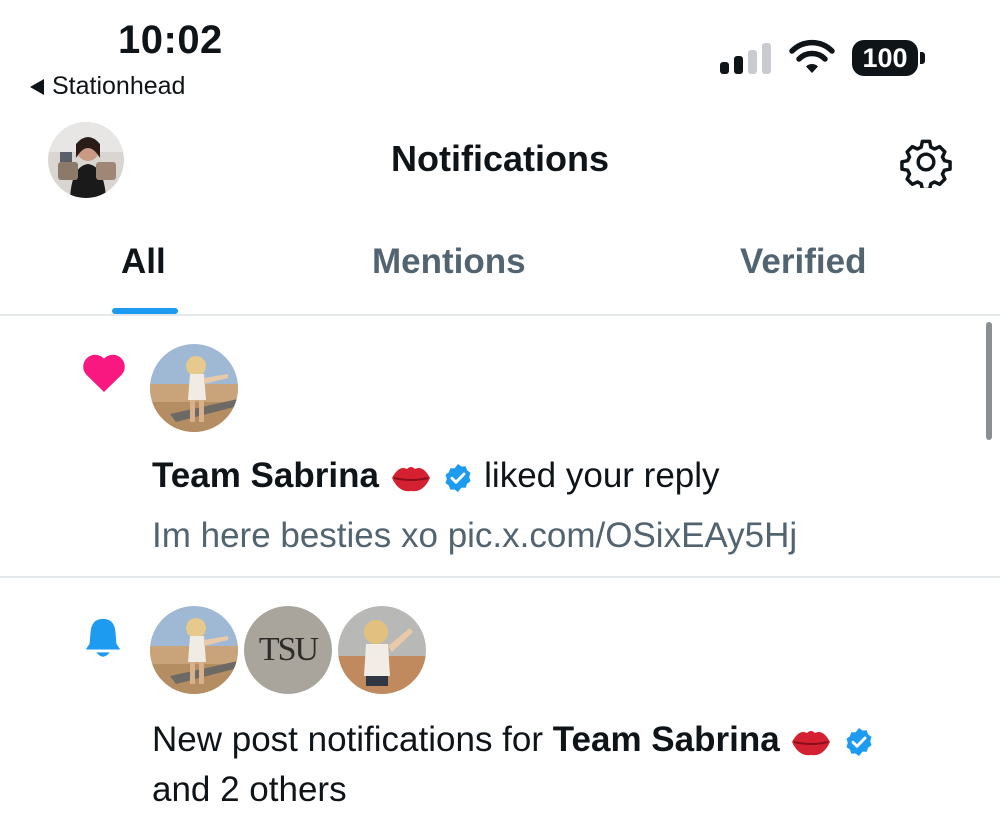 Image resolution: width=1000 pixels, height=825 pixels. I want to click on back-to-app-link: Stationhead, so click(107, 86).